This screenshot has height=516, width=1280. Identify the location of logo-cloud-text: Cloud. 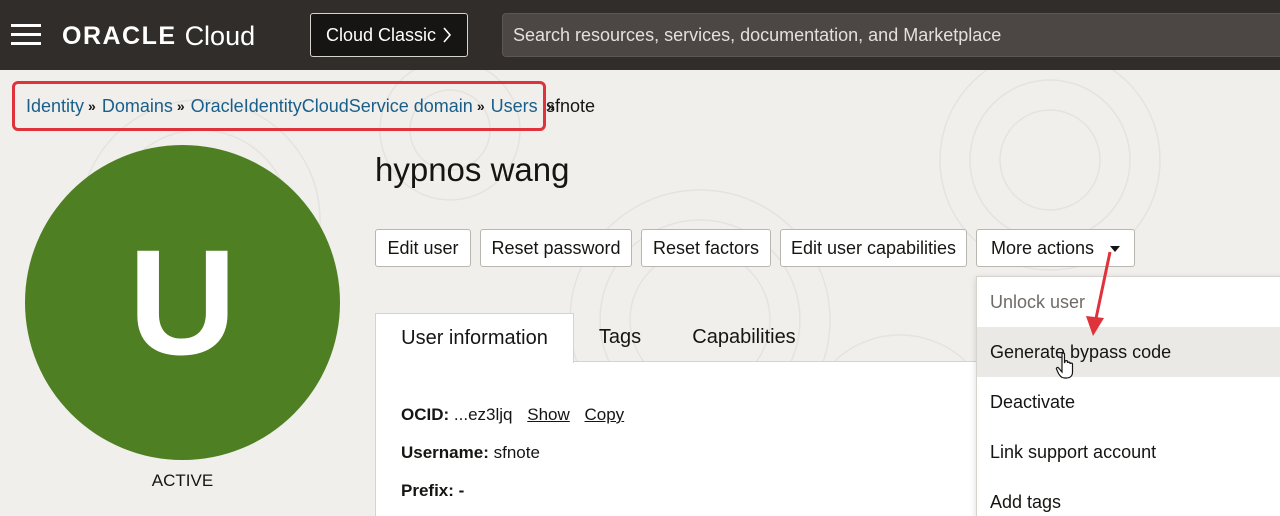
(220, 35).